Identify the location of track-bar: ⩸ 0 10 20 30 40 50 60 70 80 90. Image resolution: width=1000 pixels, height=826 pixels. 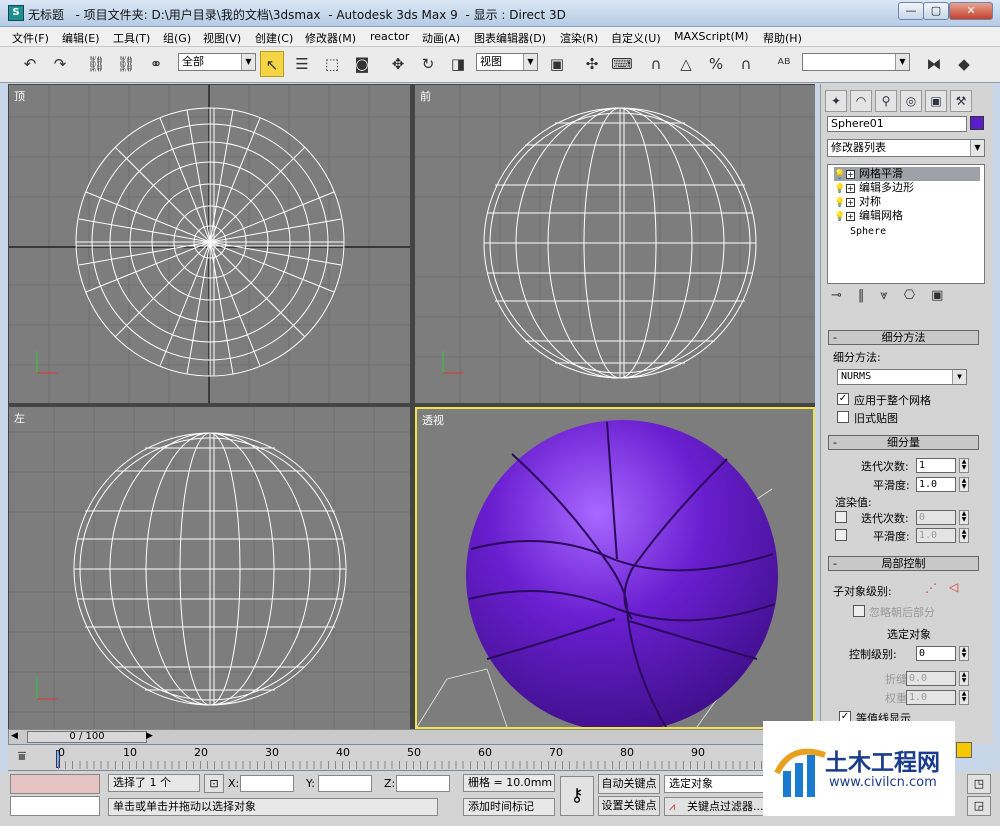
(411, 758).